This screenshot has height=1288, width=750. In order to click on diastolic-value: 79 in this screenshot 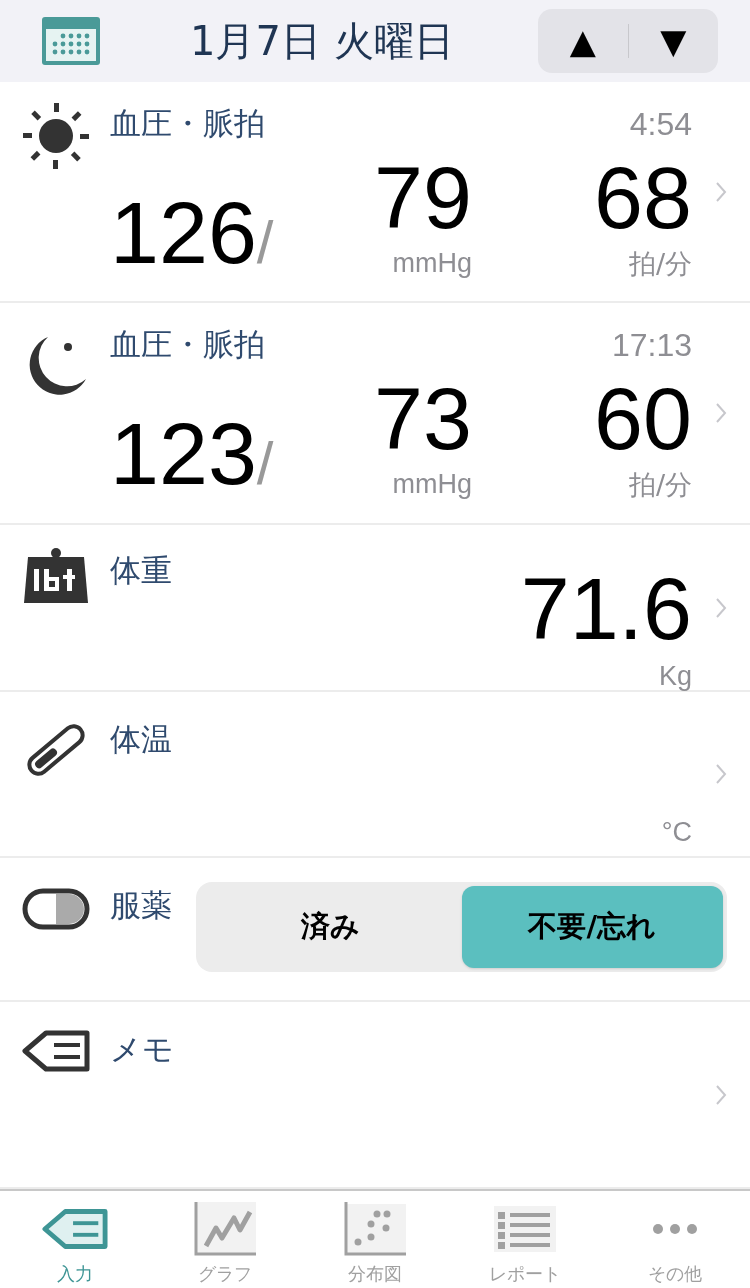, I will do `click(423, 198)`.